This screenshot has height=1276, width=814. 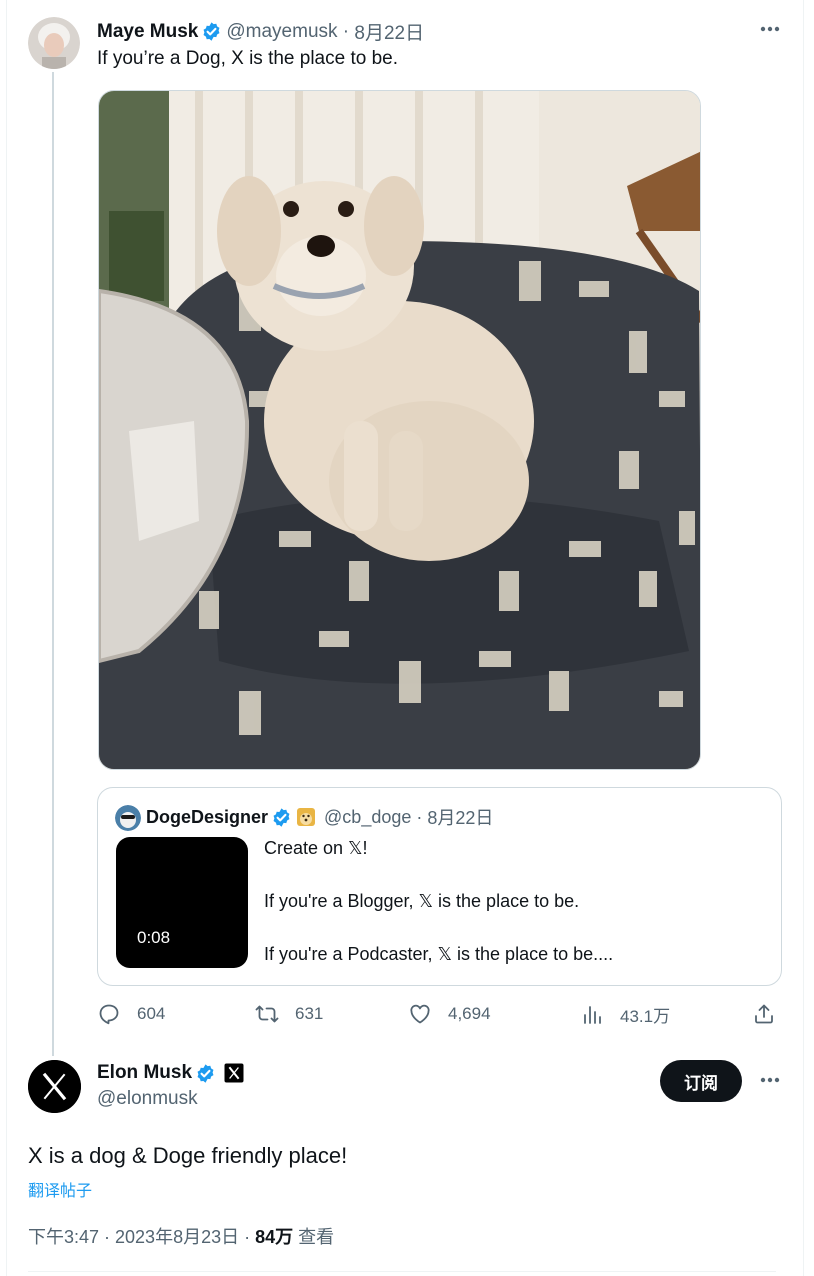 I want to click on share-icon, so click(x=764, y=1014).